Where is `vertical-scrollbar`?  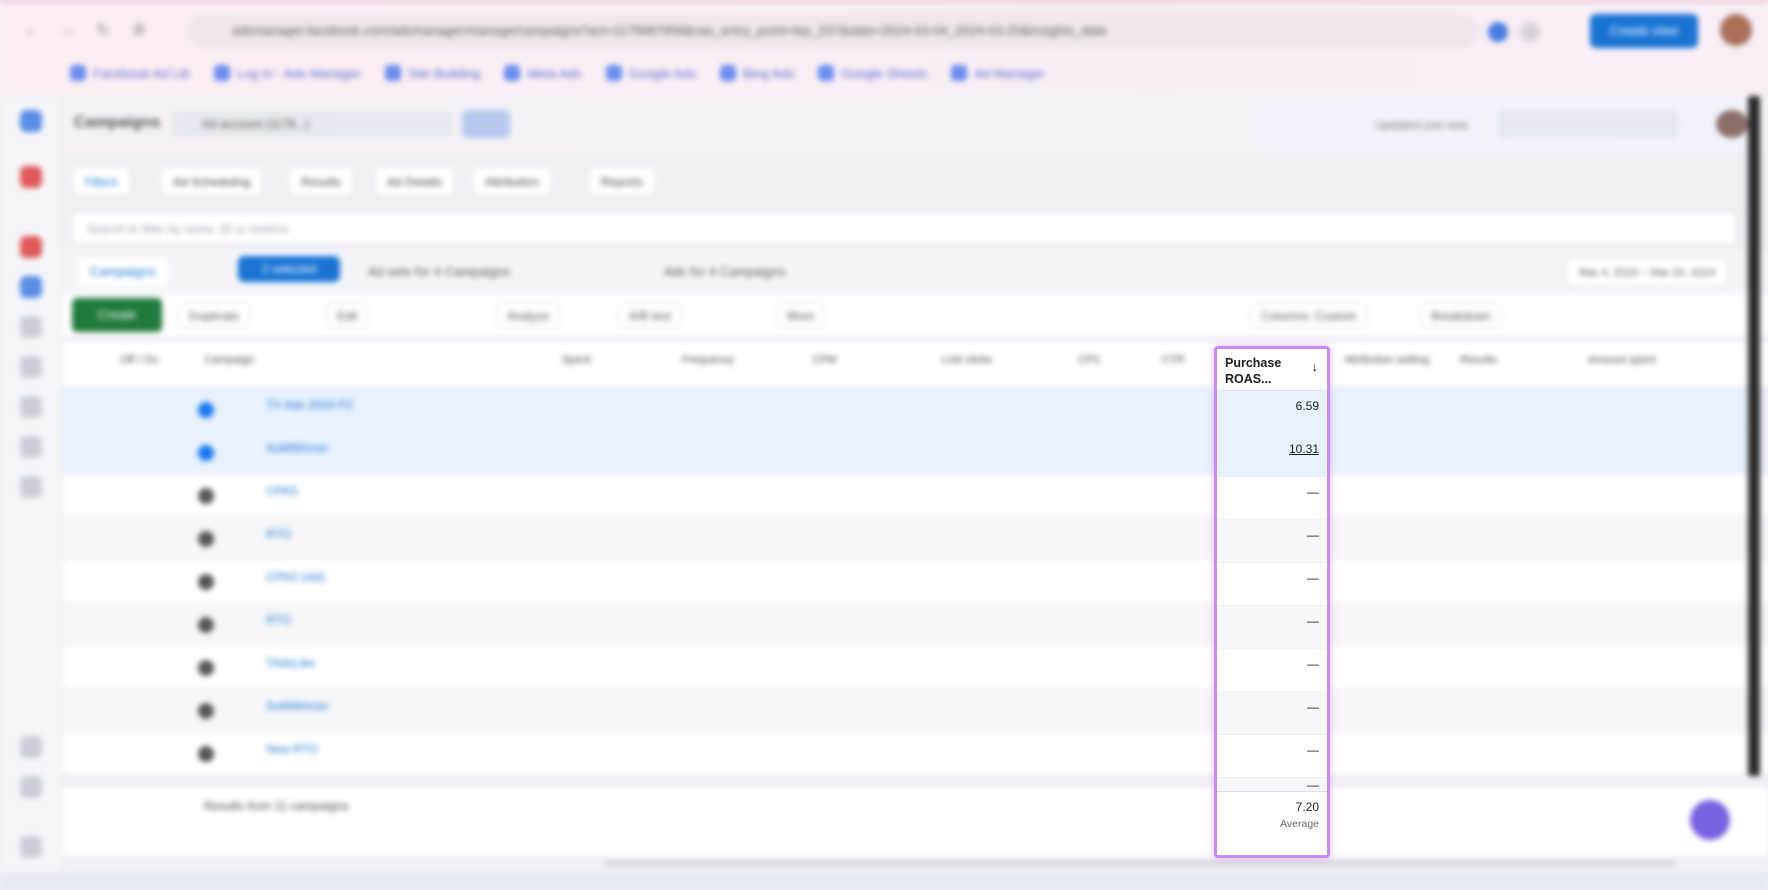
vertical-scrollbar is located at coordinates (1754, 436).